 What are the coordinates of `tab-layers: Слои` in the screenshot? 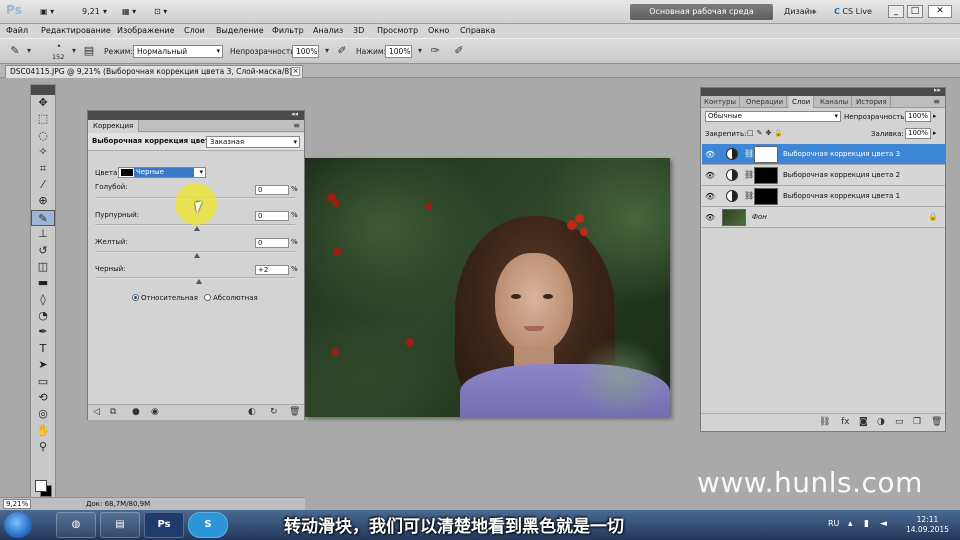 It's located at (802, 102).